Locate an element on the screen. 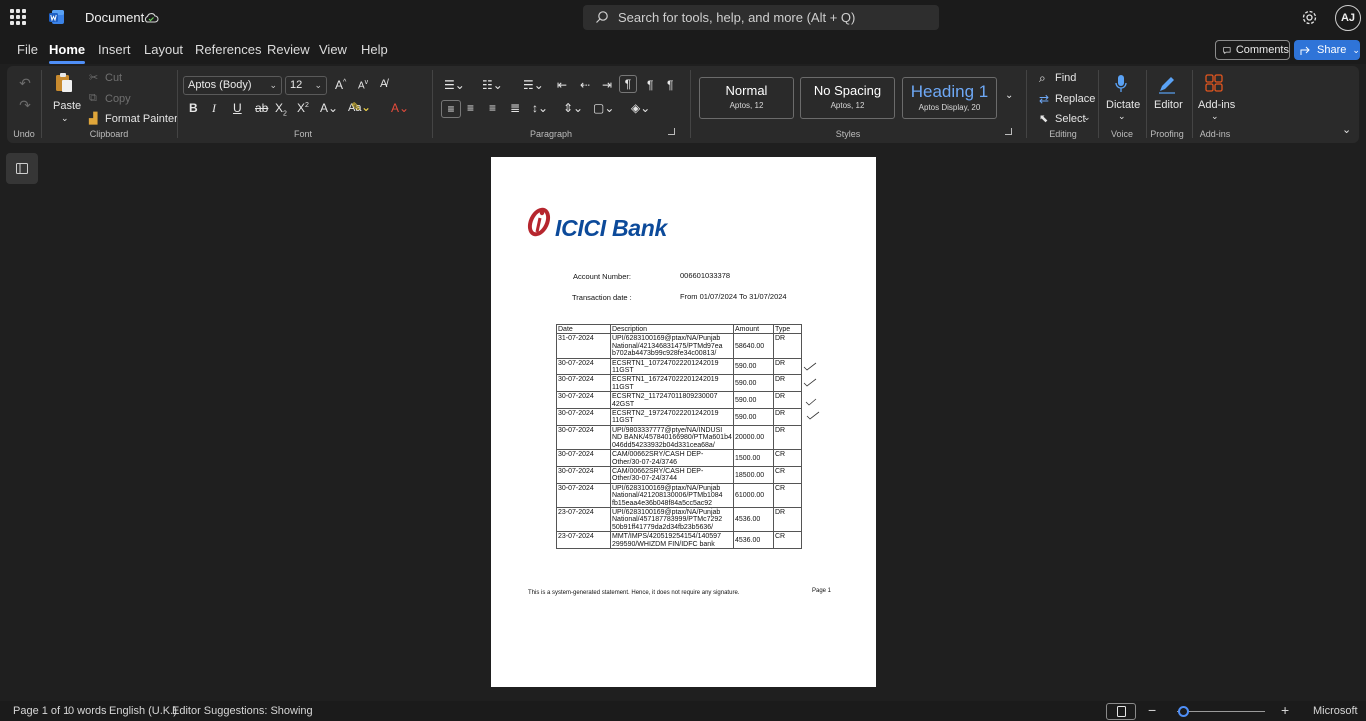 The width and height of the screenshot is (1366, 721). zoom-slider-thumb is located at coordinates (1183, 711).